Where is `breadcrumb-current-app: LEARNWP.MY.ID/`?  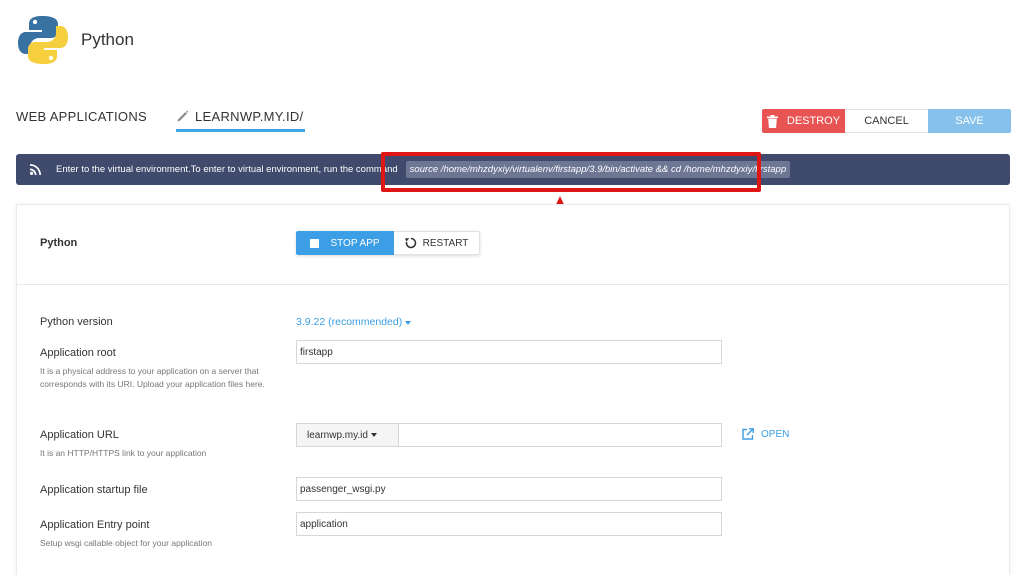 breadcrumb-current-app: LEARNWP.MY.ID/ is located at coordinates (240, 119).